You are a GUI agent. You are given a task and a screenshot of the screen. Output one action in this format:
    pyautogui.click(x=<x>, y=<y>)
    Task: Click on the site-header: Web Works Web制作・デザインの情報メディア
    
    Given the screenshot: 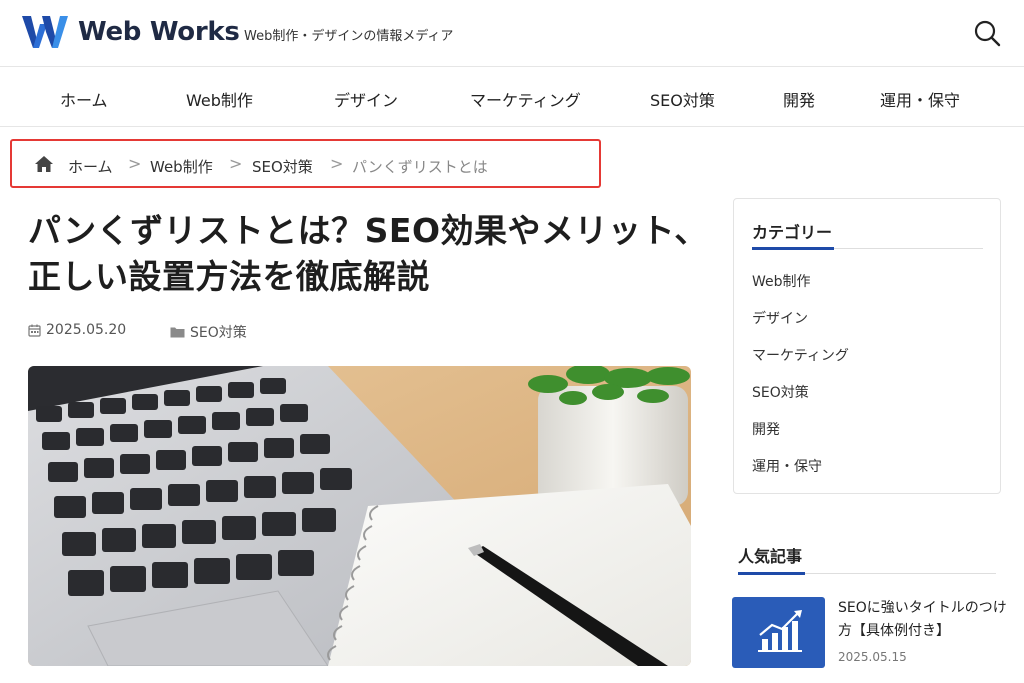 What is the action you would take?
    pyautogui.click(x=512, y=33)
    